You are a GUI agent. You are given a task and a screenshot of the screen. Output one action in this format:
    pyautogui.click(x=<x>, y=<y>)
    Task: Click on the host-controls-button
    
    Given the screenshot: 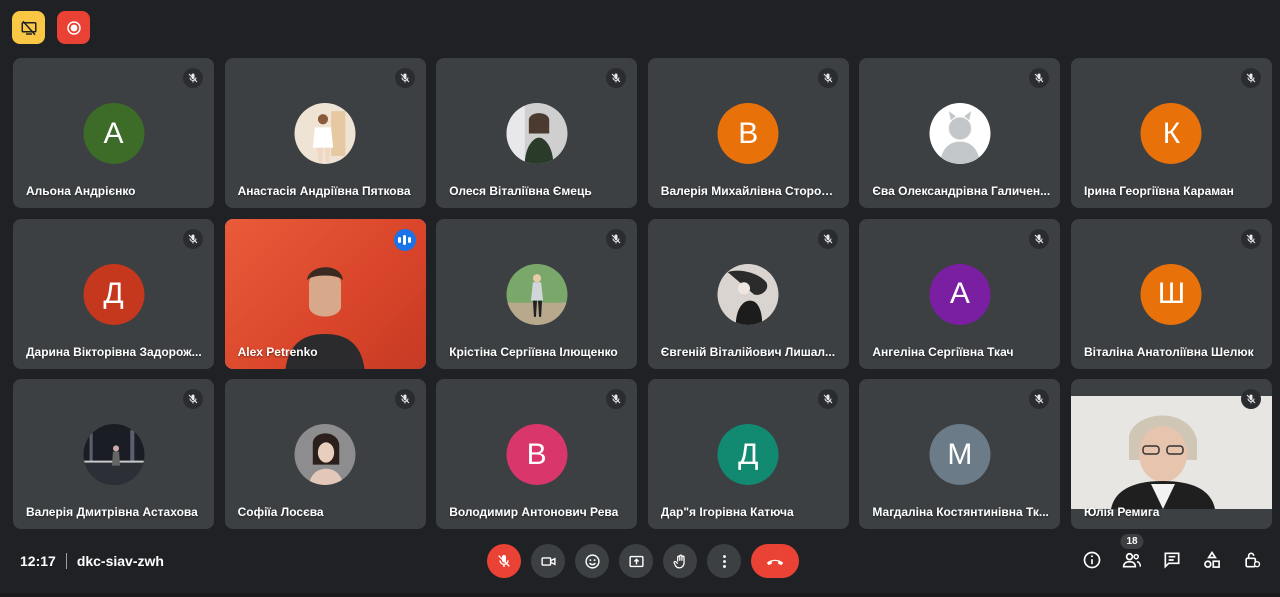 What is the action you would take?
    pyautogui.click(x=1252, y=560)
    